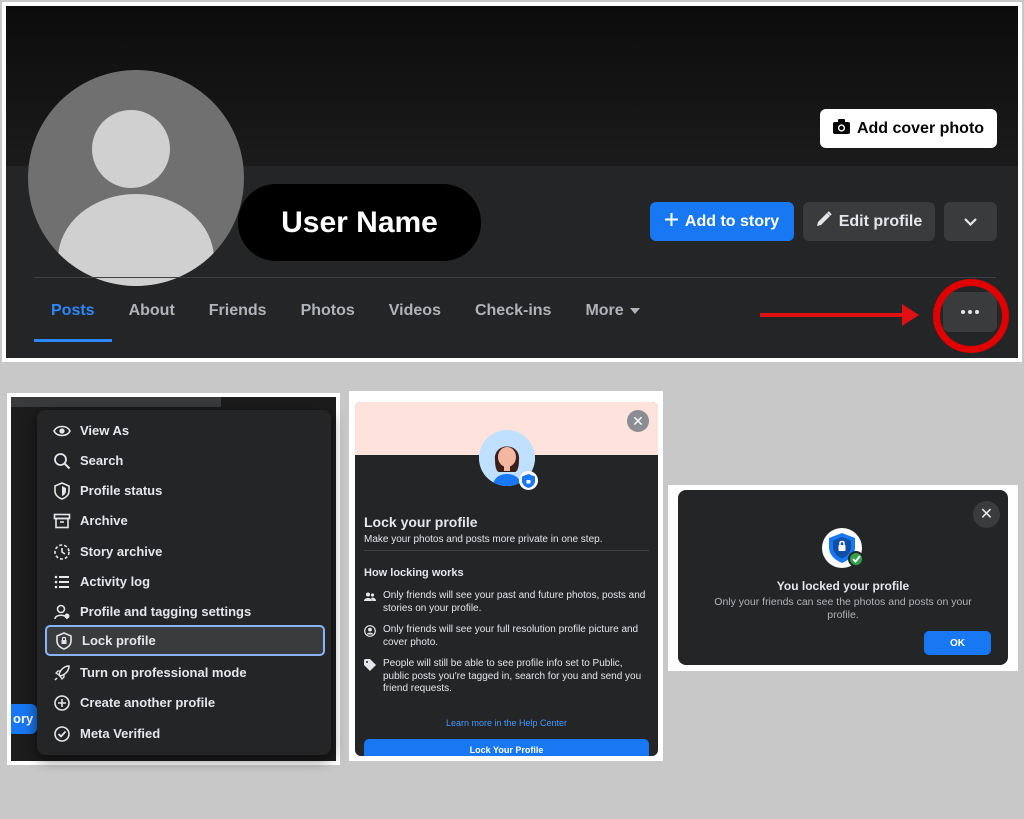 The height and width of the screenshot is (819, 1024). What do you see at coordinates (64, 640) in the screenshot?
I see `lock-shield-icon` at bounding box center [64, 640].